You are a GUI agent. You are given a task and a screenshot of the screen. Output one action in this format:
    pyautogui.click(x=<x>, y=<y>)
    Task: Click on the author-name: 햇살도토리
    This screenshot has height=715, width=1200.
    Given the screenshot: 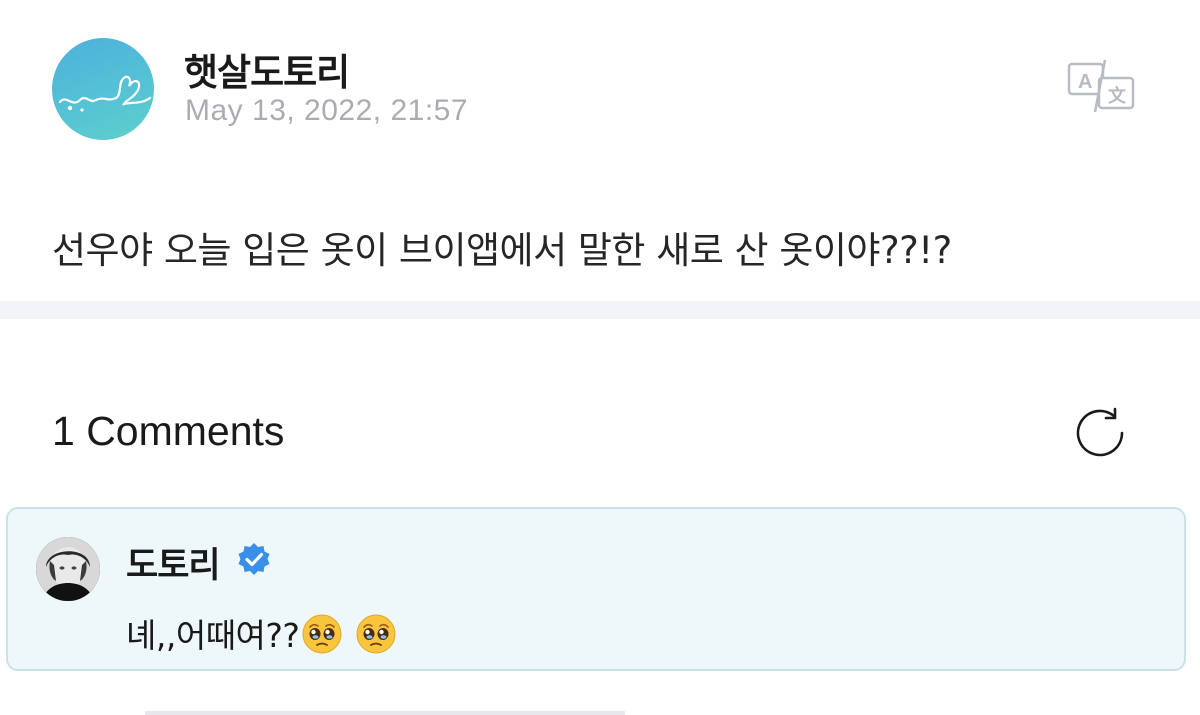 What is the action you would take?
    pyautogui.click(x=267, y=69)
    